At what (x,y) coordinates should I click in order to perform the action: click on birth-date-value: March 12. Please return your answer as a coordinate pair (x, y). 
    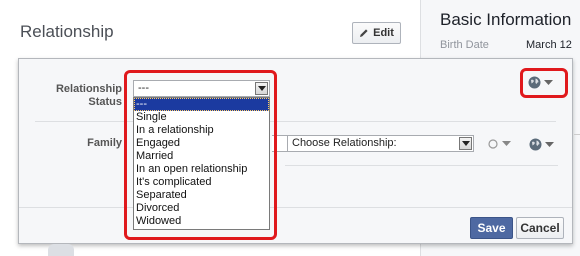
    Looking at the image, I should click on (549, 45).